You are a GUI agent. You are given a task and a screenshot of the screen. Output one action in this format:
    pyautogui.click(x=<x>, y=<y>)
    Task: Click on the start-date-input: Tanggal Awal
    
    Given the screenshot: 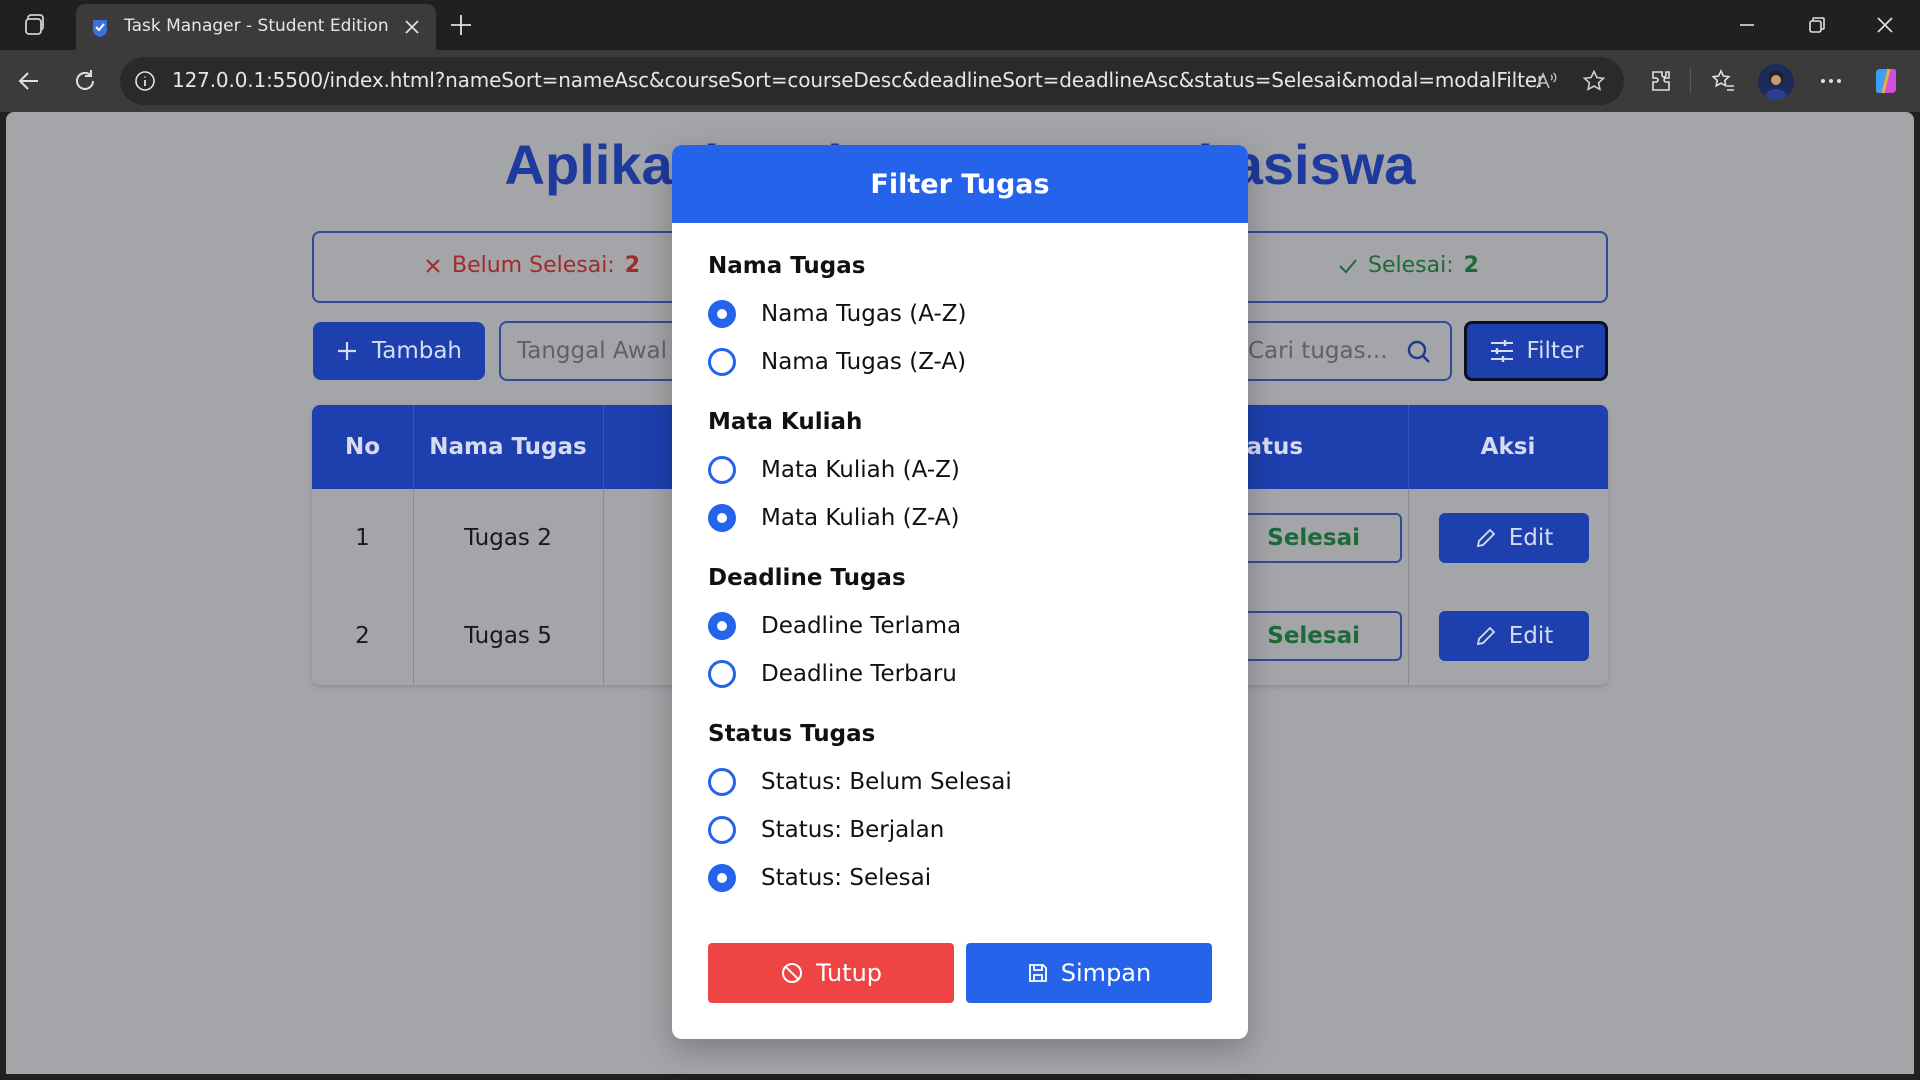 What is the action you would take?
    pyautogui.click(x=589, y=351)
    